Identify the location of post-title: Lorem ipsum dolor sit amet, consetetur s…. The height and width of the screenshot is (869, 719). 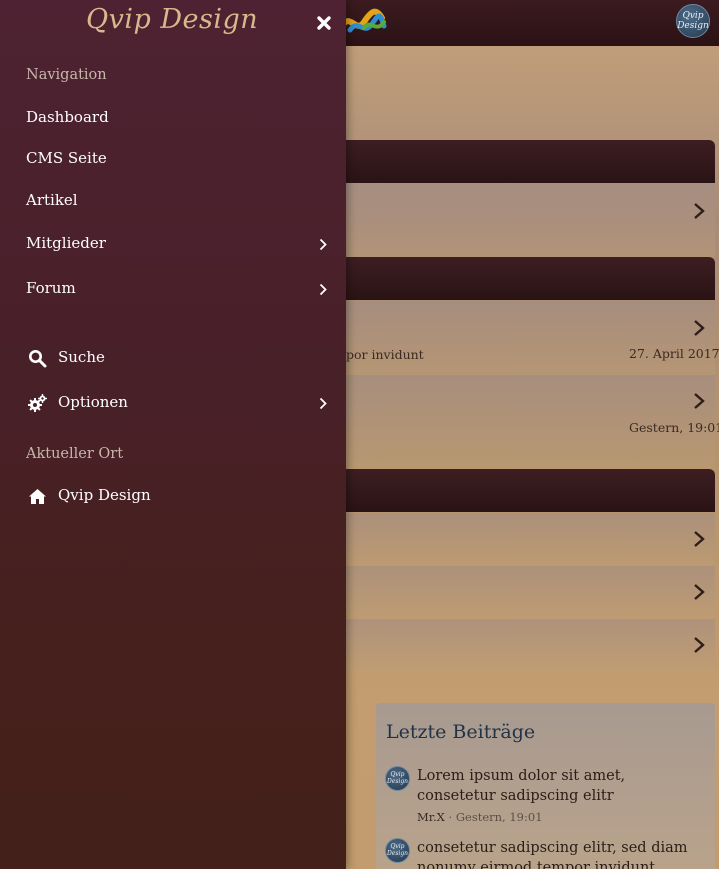
(562, 786).